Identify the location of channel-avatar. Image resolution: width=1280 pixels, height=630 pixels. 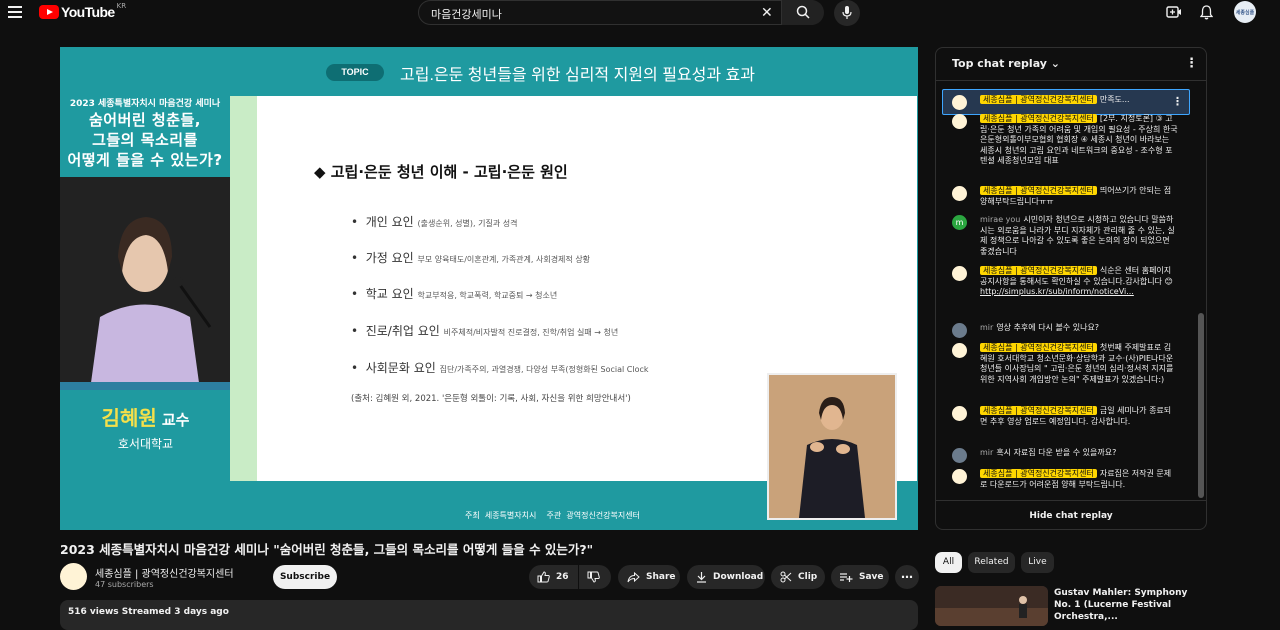
(73, 576).